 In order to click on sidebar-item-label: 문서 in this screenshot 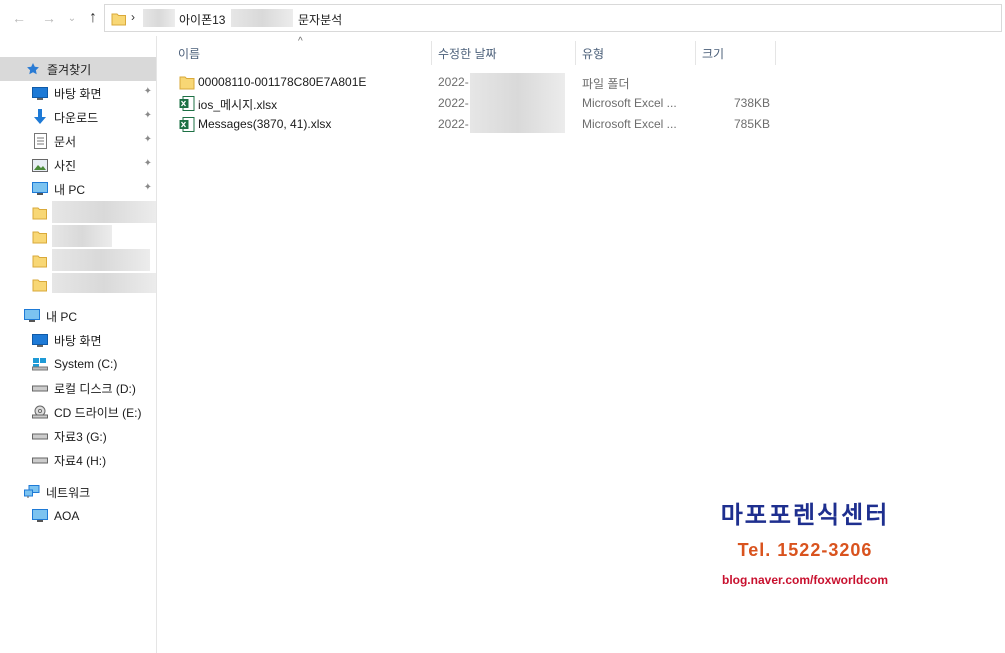, I will do `click(65, 141)`.